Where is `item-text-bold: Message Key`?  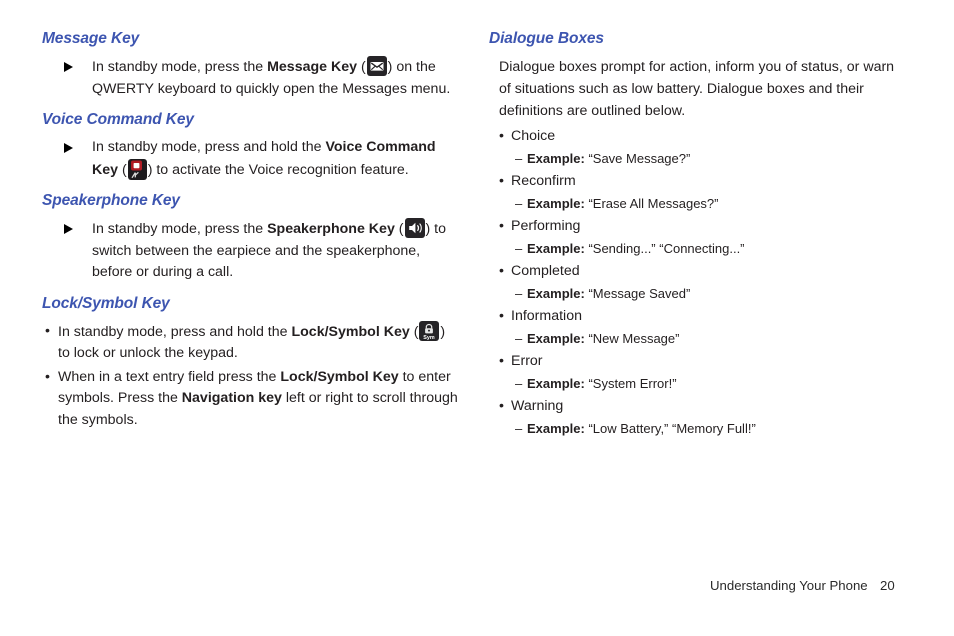 item-text-bold: Message Key is located at coordinates (312, 67).